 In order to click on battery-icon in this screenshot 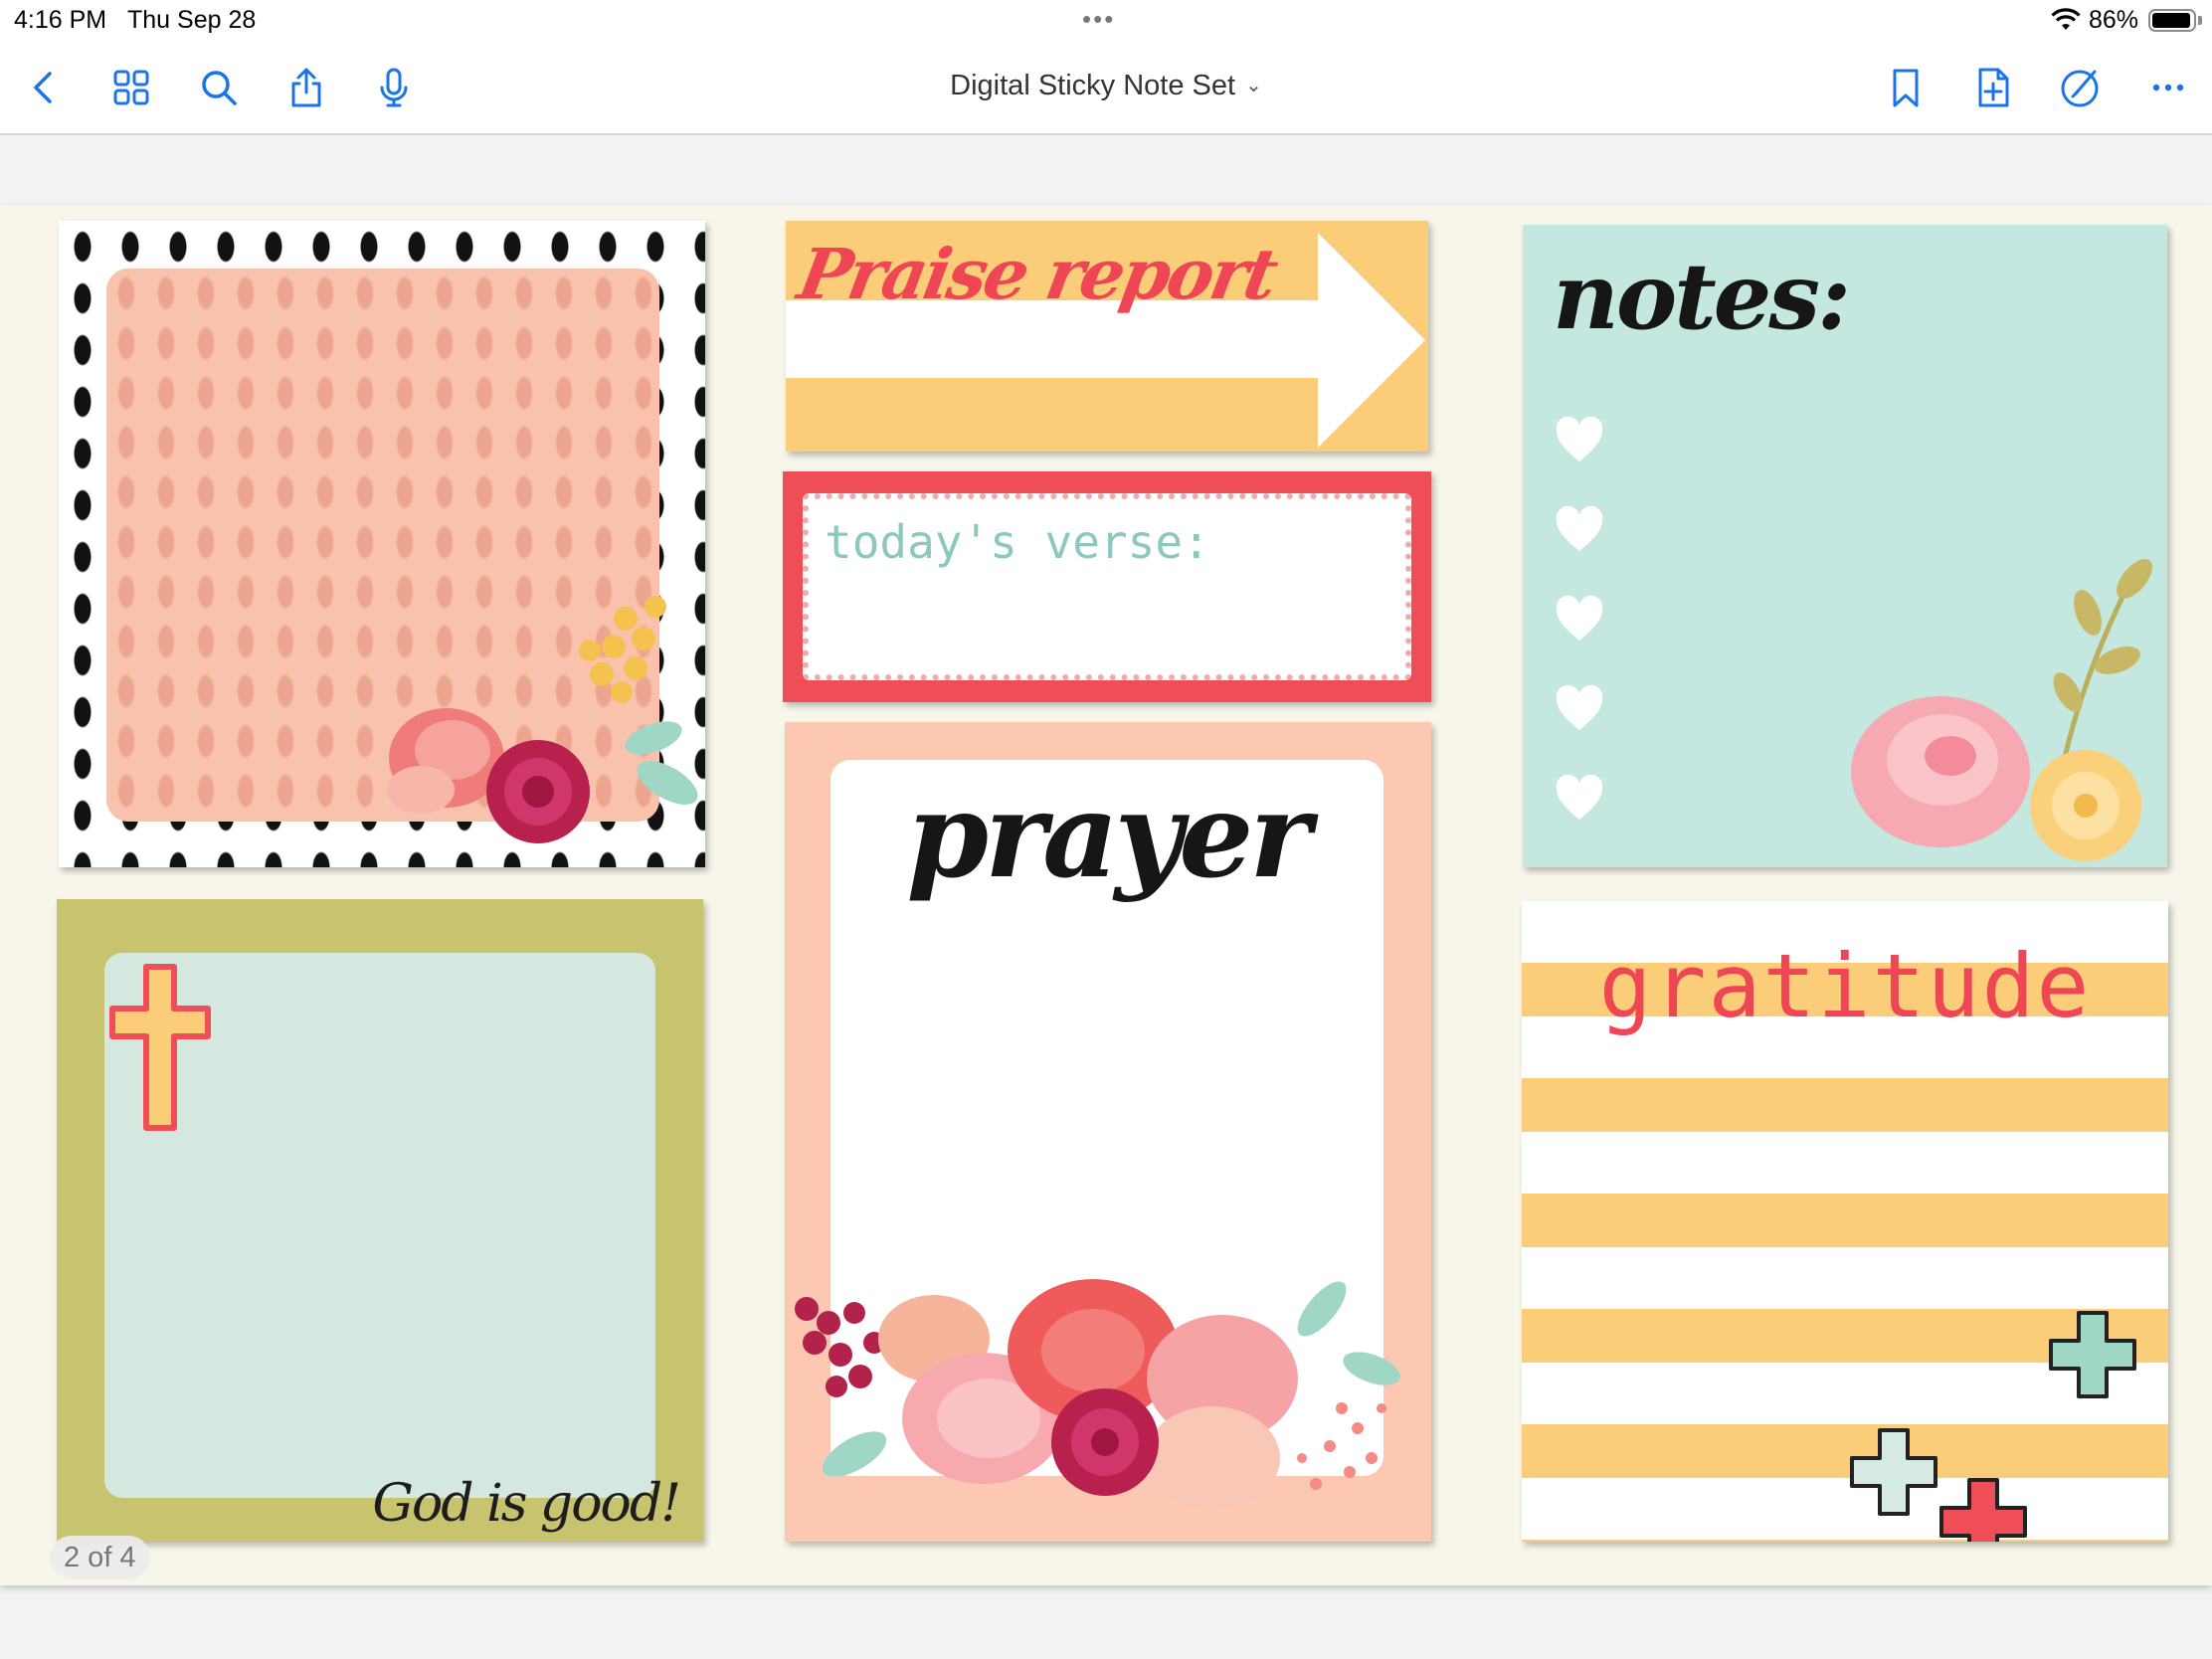, I will do `click(2172, 20)`.